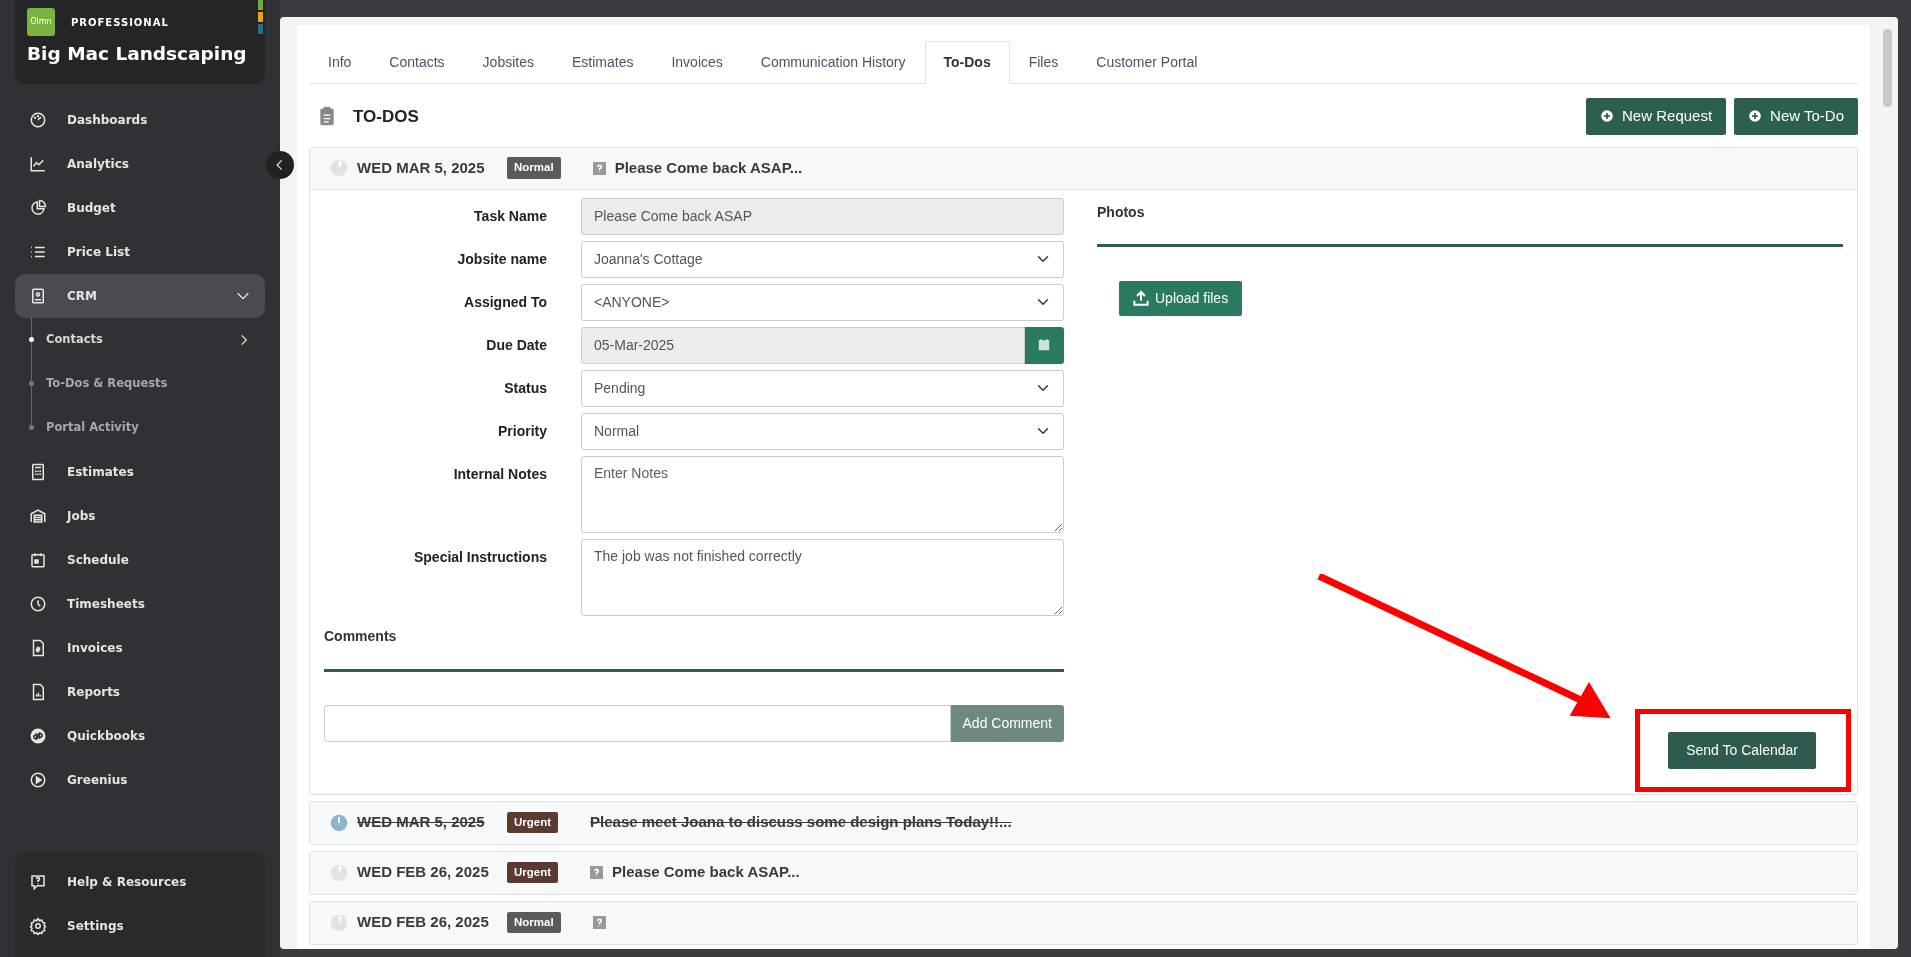 The width and height of the screenshot is (1911, 957). What do you see at coordinates (1147, 62) in the screenshot?
I see `tab: Customer Portal` at bounding box center [1147, 62].